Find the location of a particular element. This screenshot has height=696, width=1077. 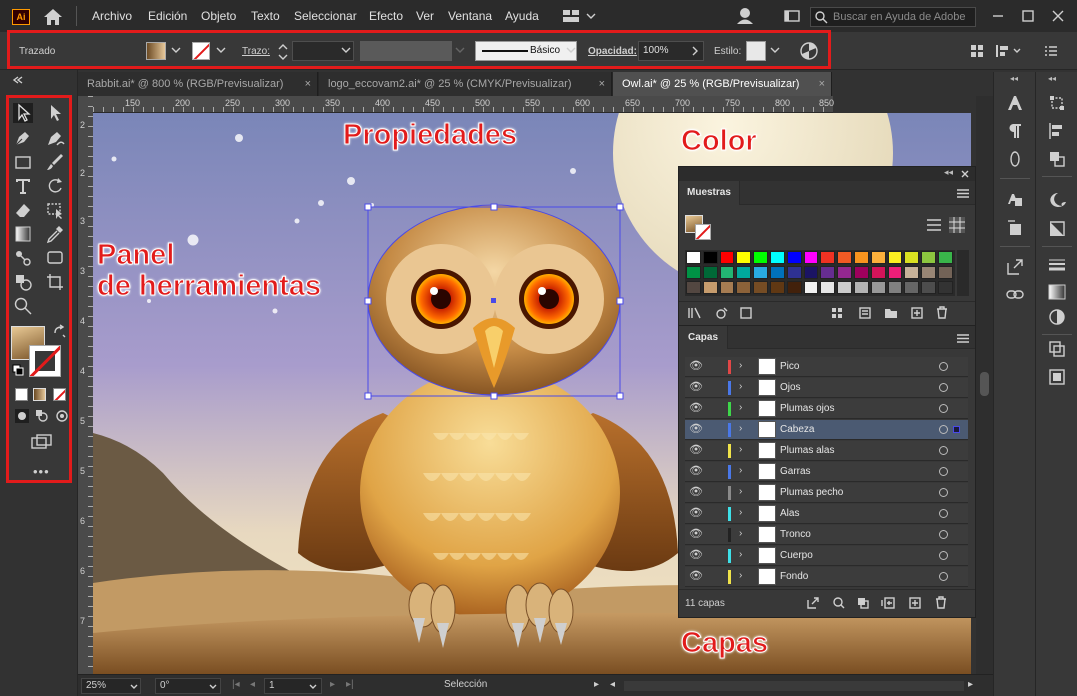

maximize-icon is located at coordinates (1028, 16).